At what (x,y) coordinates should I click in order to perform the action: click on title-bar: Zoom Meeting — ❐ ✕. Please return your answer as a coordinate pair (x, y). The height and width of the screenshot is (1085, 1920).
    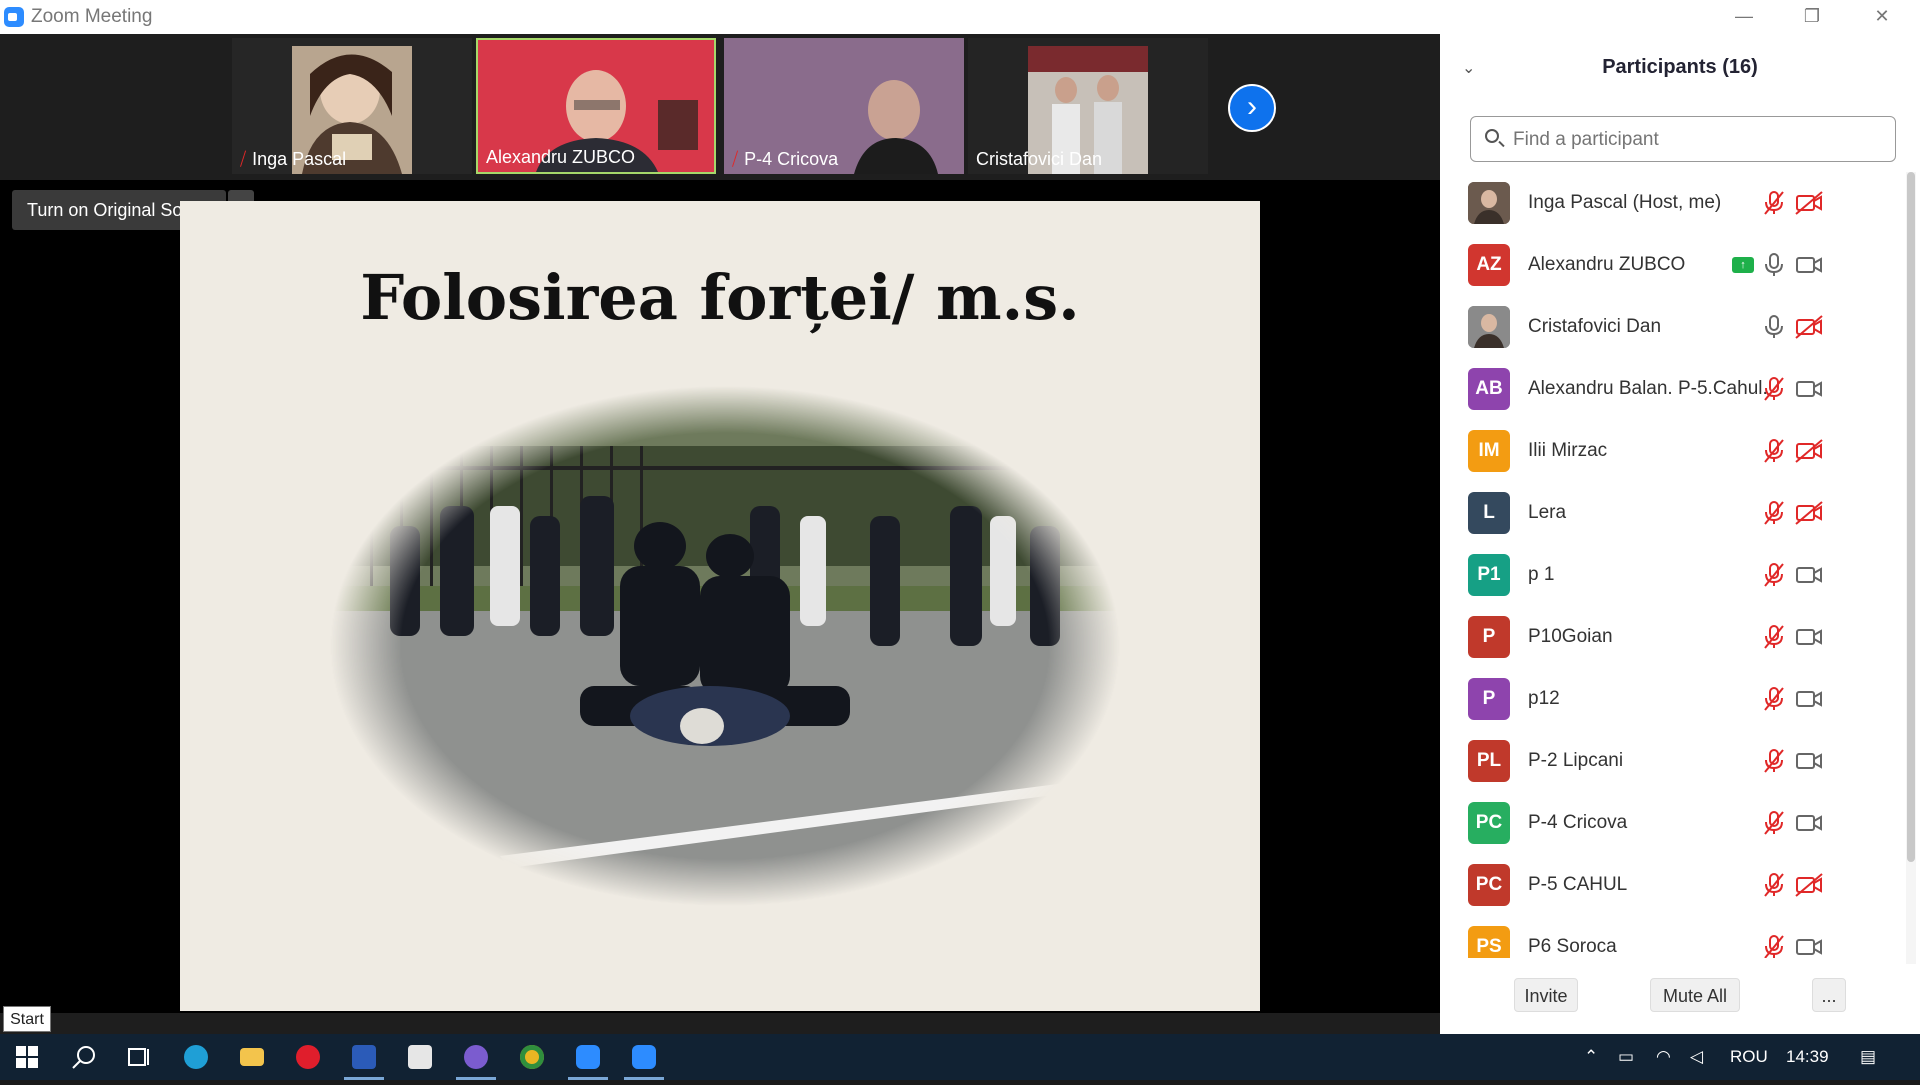
    Looking at the image, I should click on (960, 17).